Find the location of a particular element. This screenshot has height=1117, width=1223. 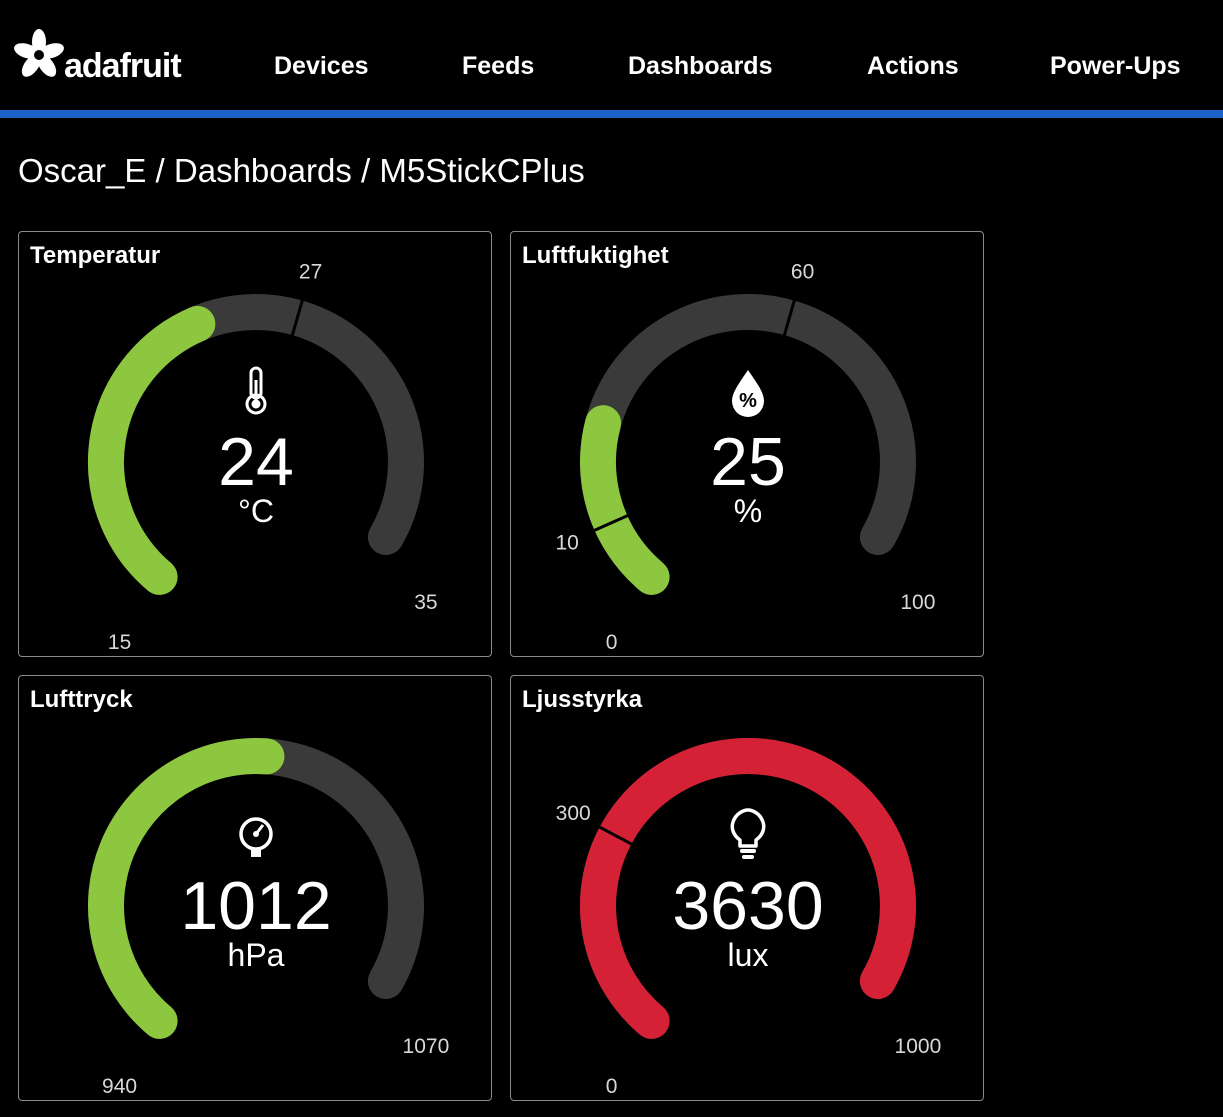

breadcrumb-user: Oscar_E is located at coordinates (82, 170).